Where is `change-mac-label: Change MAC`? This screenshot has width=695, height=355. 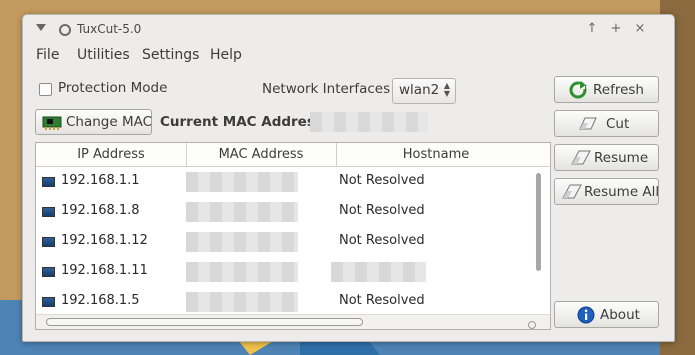 change-mac-label: Change MAC is located at coordinates (109, 122).